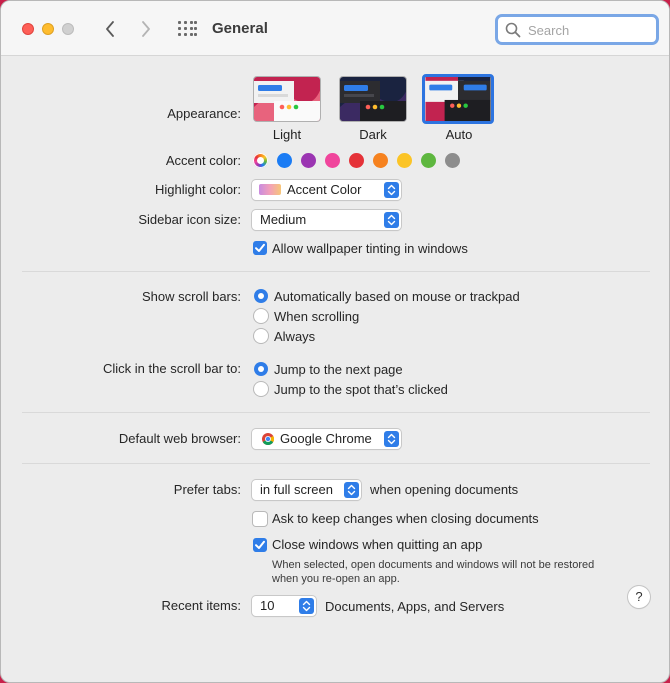 Image resolution: width=670 pixels, height=683 pixels. What do you see at coordinates (68, 29) in the screenshot?
I see `zoom-window-button` at bounding box center [68, 29].